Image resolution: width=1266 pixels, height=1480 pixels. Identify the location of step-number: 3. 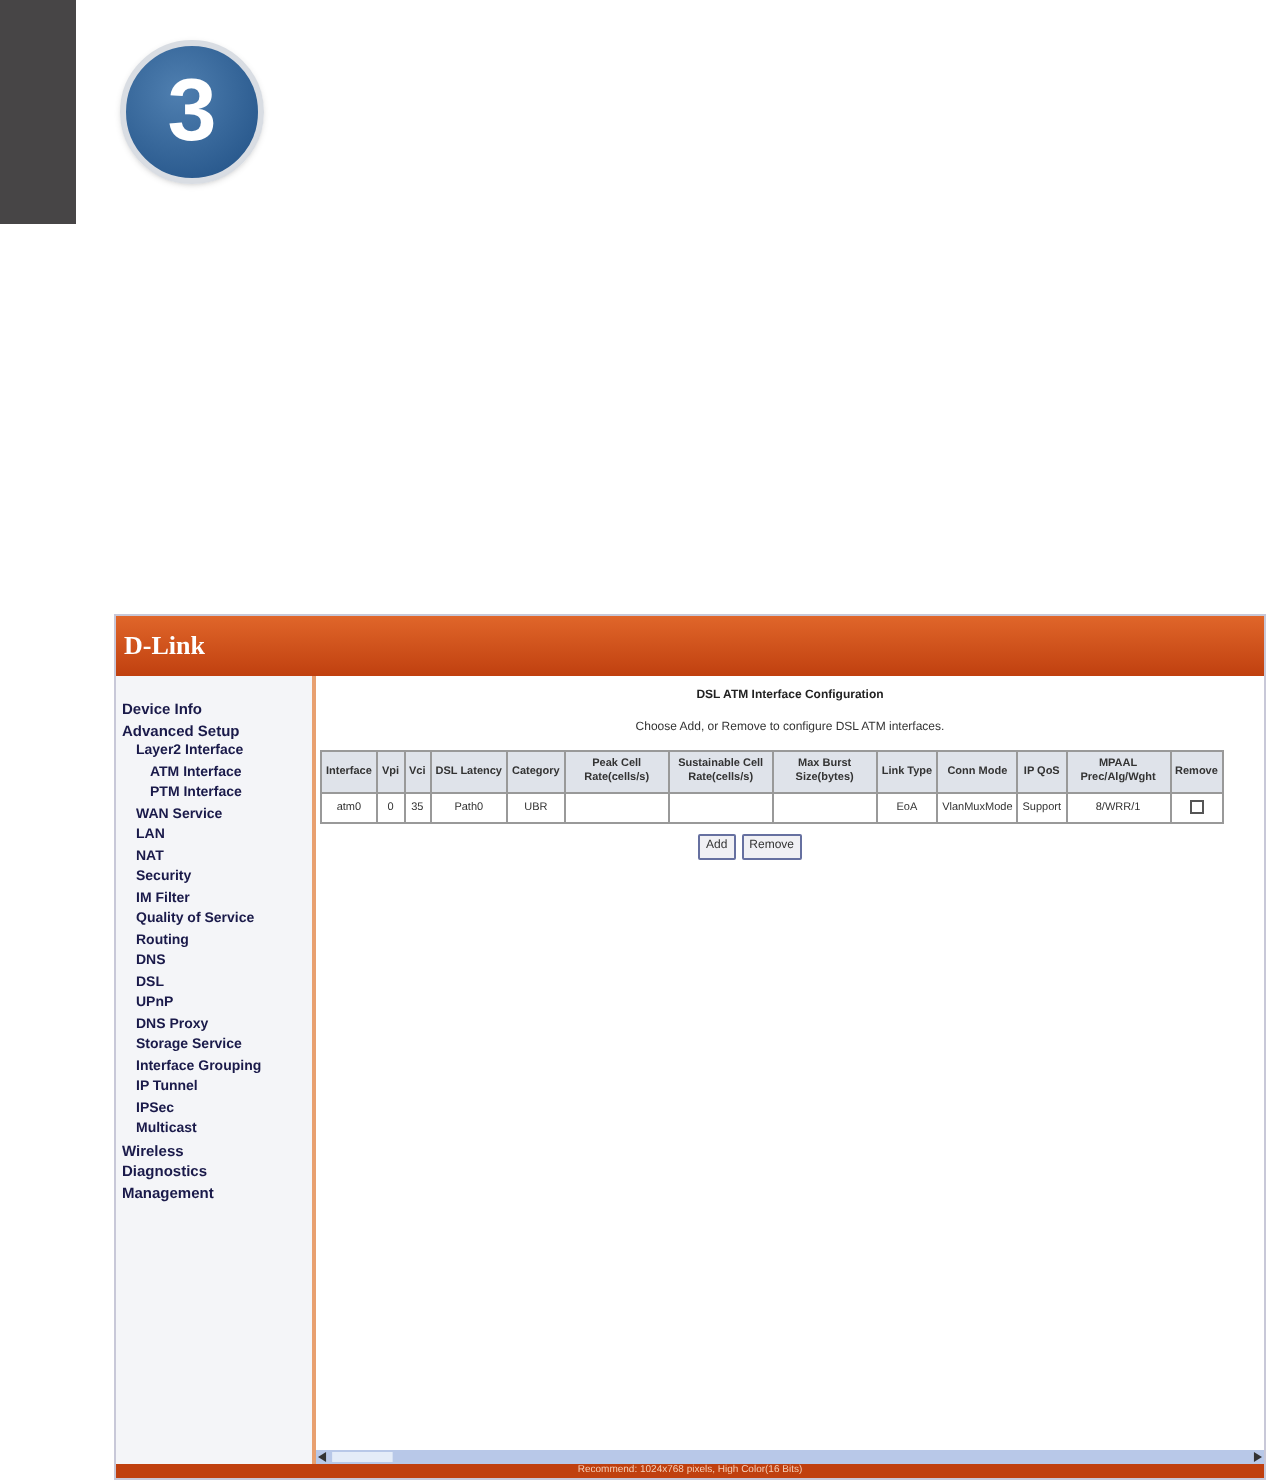
(192, 112).